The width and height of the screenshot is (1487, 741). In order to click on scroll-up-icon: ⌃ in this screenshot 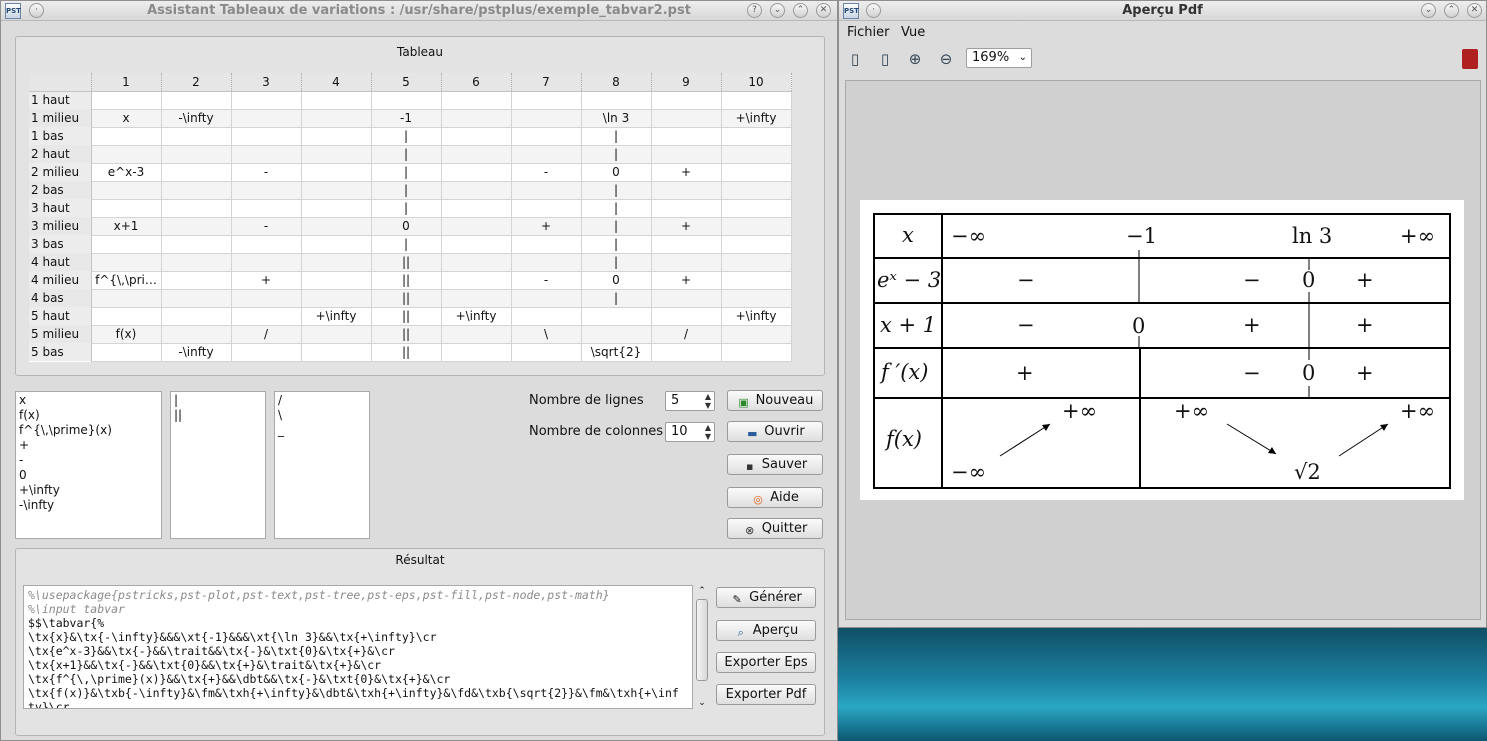, I will do `click(702, 591)`.